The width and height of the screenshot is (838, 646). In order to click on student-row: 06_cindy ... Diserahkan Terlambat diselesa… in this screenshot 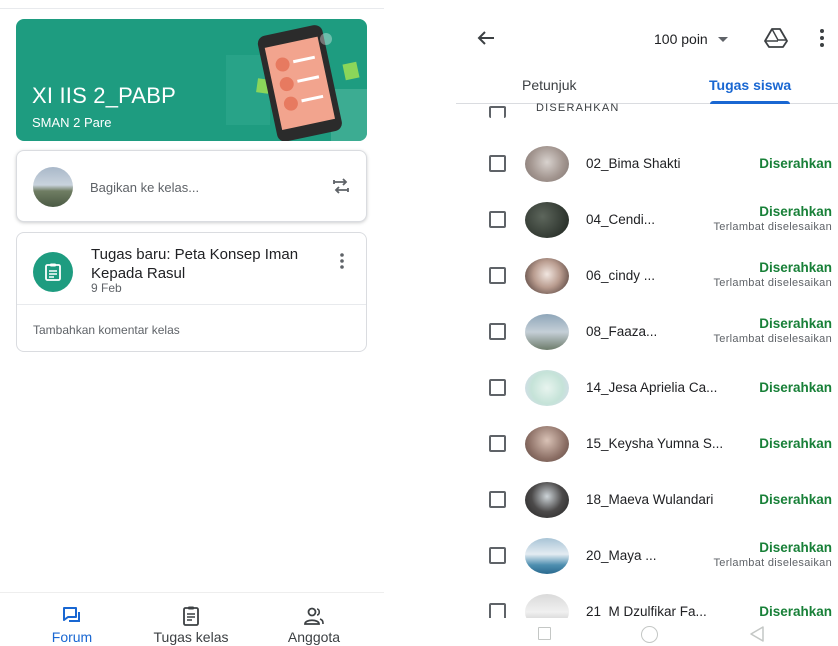, I will do `click(647, 276)`.